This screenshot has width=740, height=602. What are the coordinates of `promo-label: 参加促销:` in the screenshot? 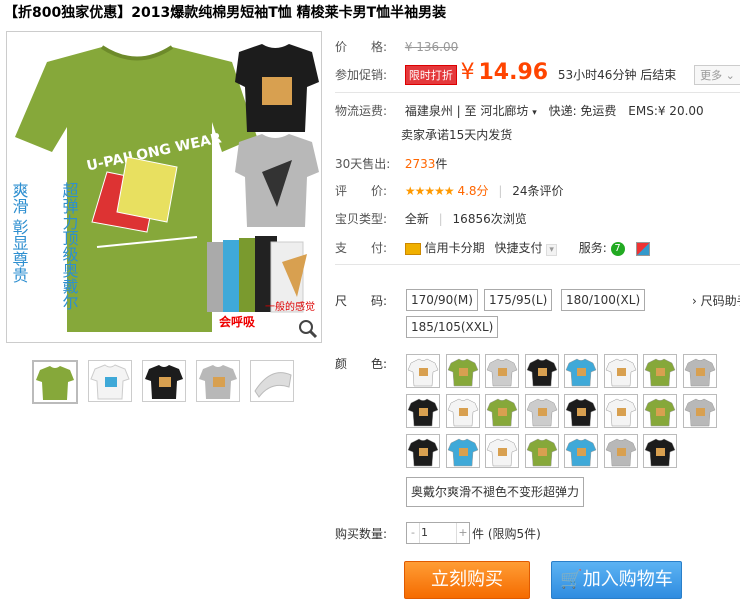 It's located at (361, 75).